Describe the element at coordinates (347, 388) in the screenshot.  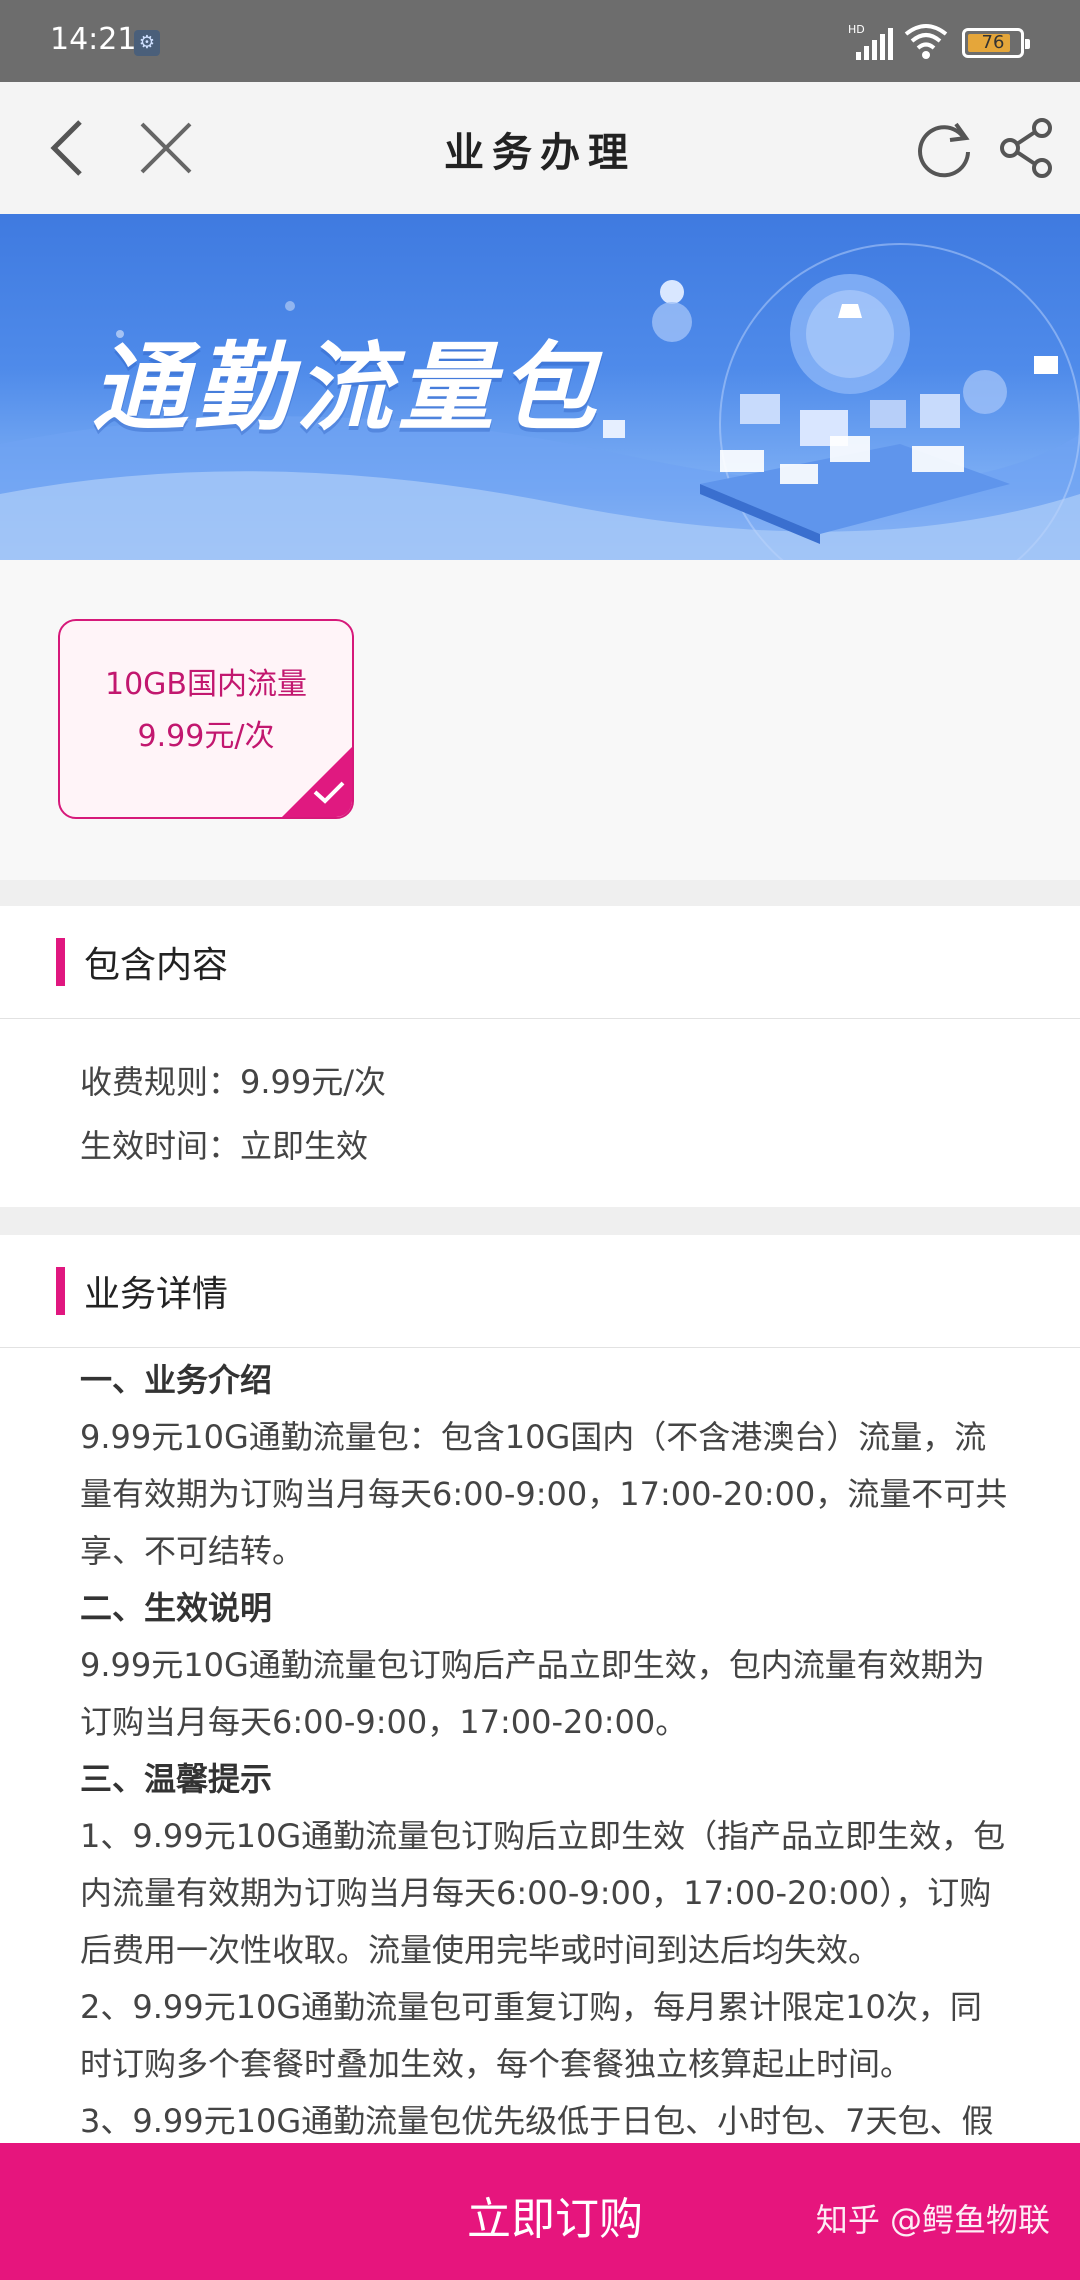
I see `banner-title: 通勤流量包` at that location.